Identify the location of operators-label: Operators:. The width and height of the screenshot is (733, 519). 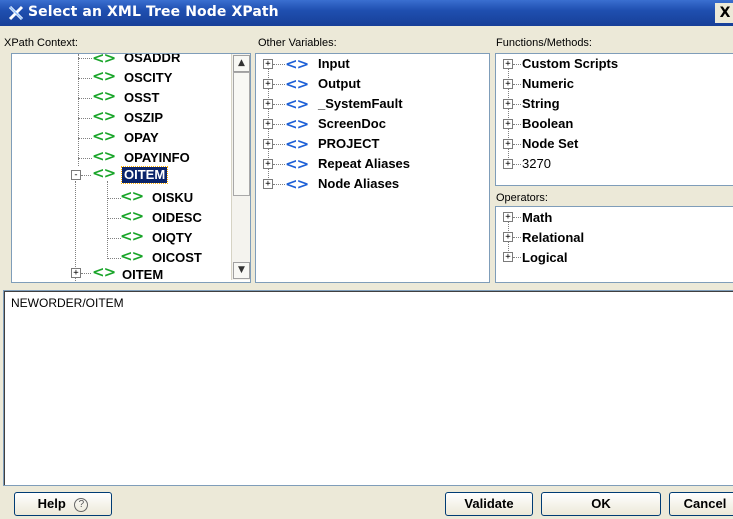
(522, 198).